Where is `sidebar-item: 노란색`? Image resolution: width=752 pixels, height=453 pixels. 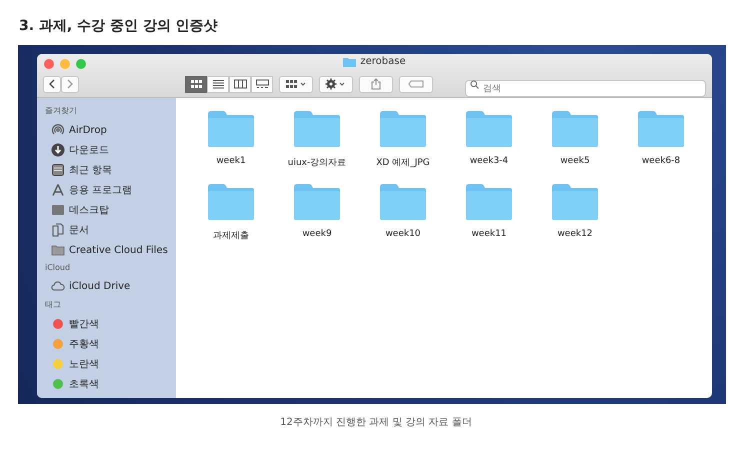
sidebar-item: 노란색 is located at coordinates (110, 364).